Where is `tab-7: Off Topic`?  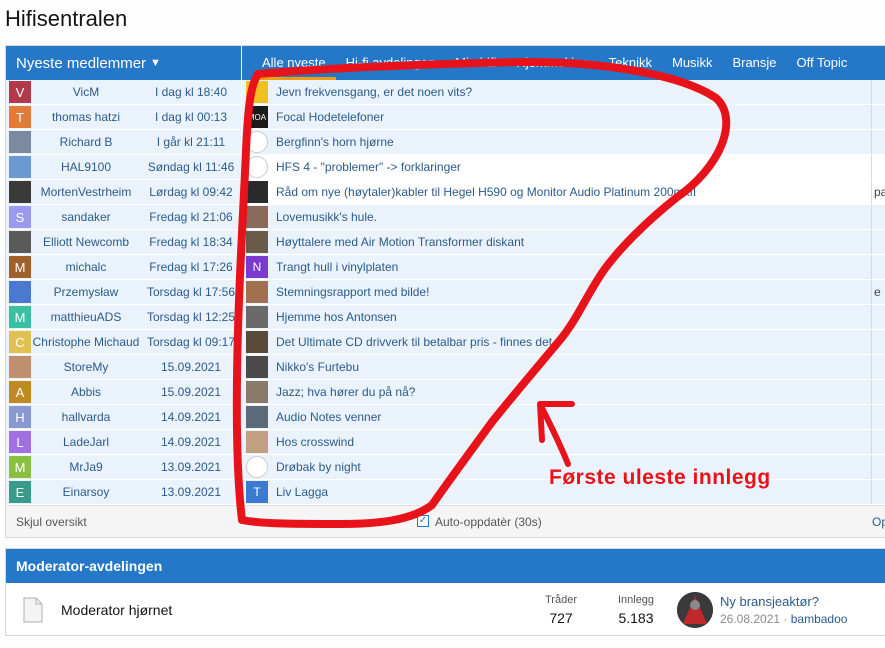 tab-7: Off Topic is located at coordinates (822, 63).